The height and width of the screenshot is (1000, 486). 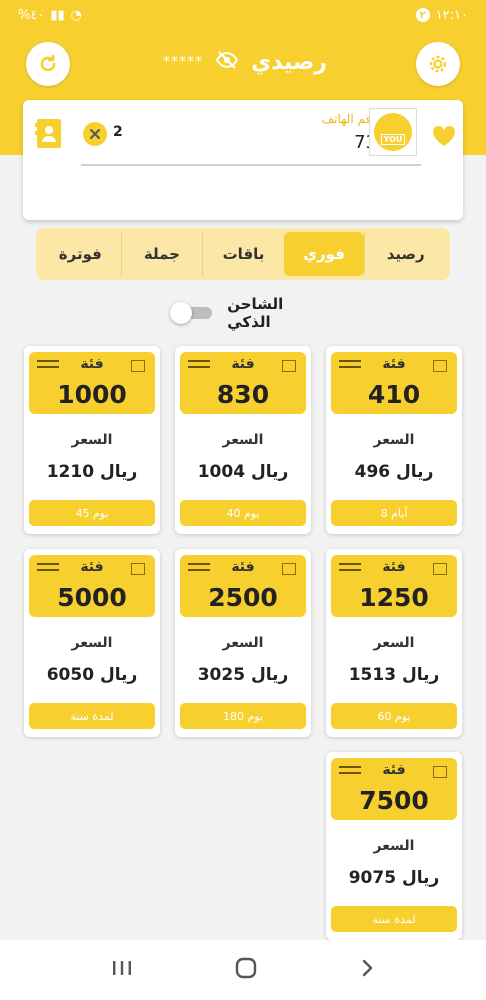 What do you see at coordinates (245, 62) in the screenshot?
I see `balance-header: ***** رصيدي` at bounding box center [245, 62].